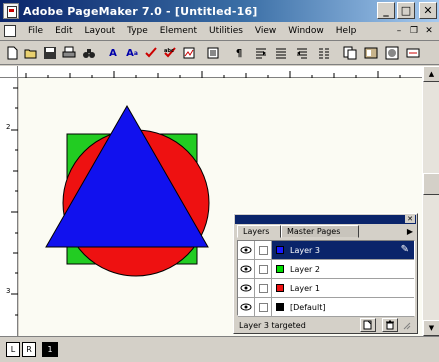  What do you see at coordinates (178, 31) in the screenshot?
I see `menu-element: Element` at bounding box center [178, 31].